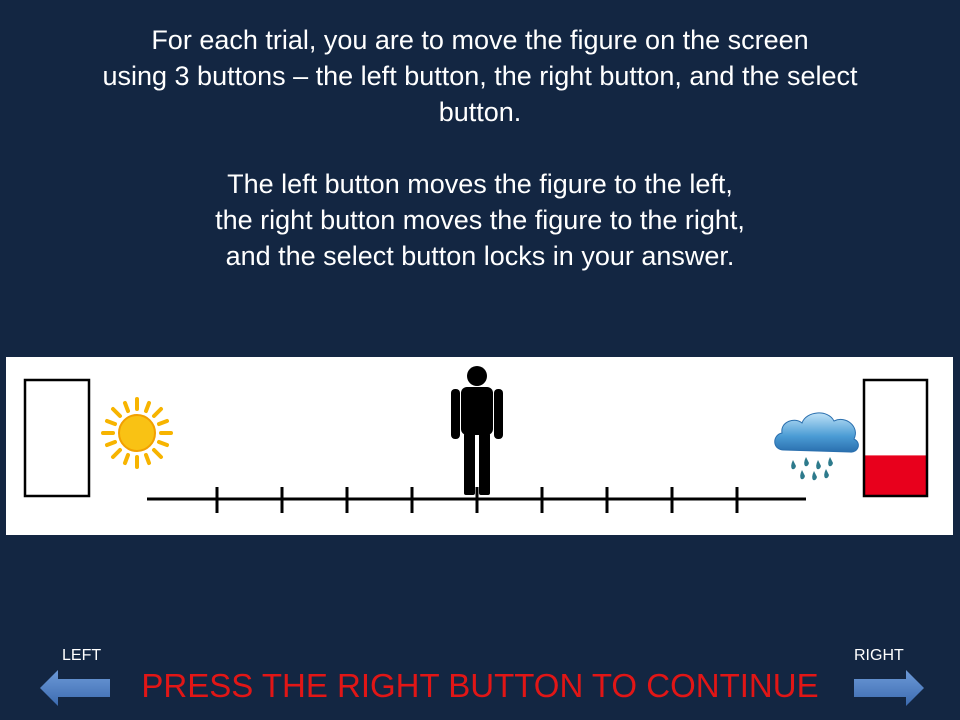  Describe the element at coordinates (816, 446) in the screenshot. I see `rain-cloud-icon` at that location.